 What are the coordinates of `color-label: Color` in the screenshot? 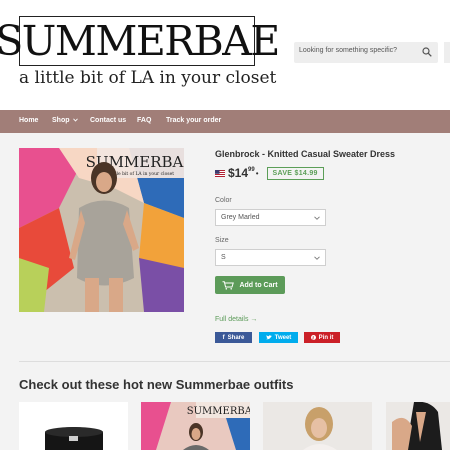 It's located at (223, 200).